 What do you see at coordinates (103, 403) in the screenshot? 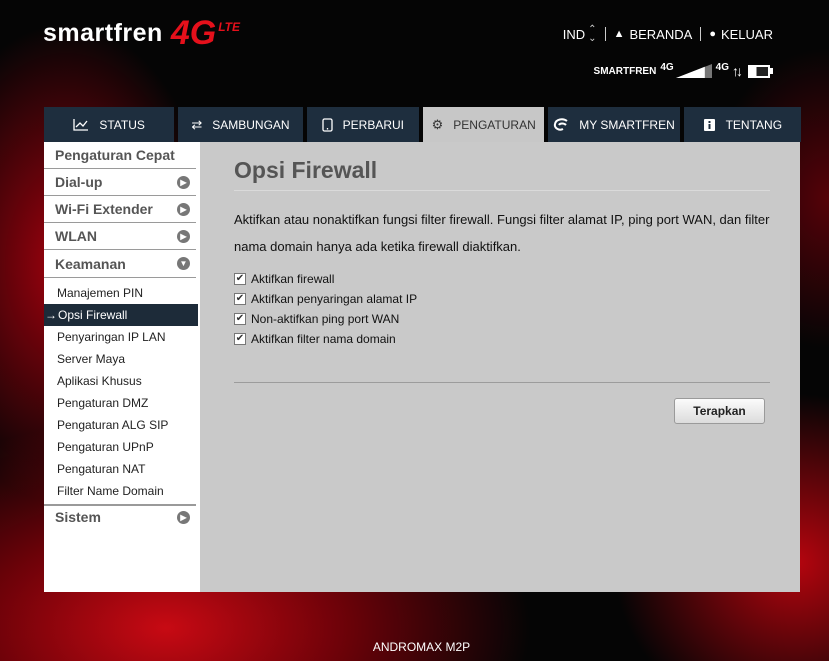
I see `sidebar-subitem-label: Pengaturan DMZ` at bounding box center [103, 403].